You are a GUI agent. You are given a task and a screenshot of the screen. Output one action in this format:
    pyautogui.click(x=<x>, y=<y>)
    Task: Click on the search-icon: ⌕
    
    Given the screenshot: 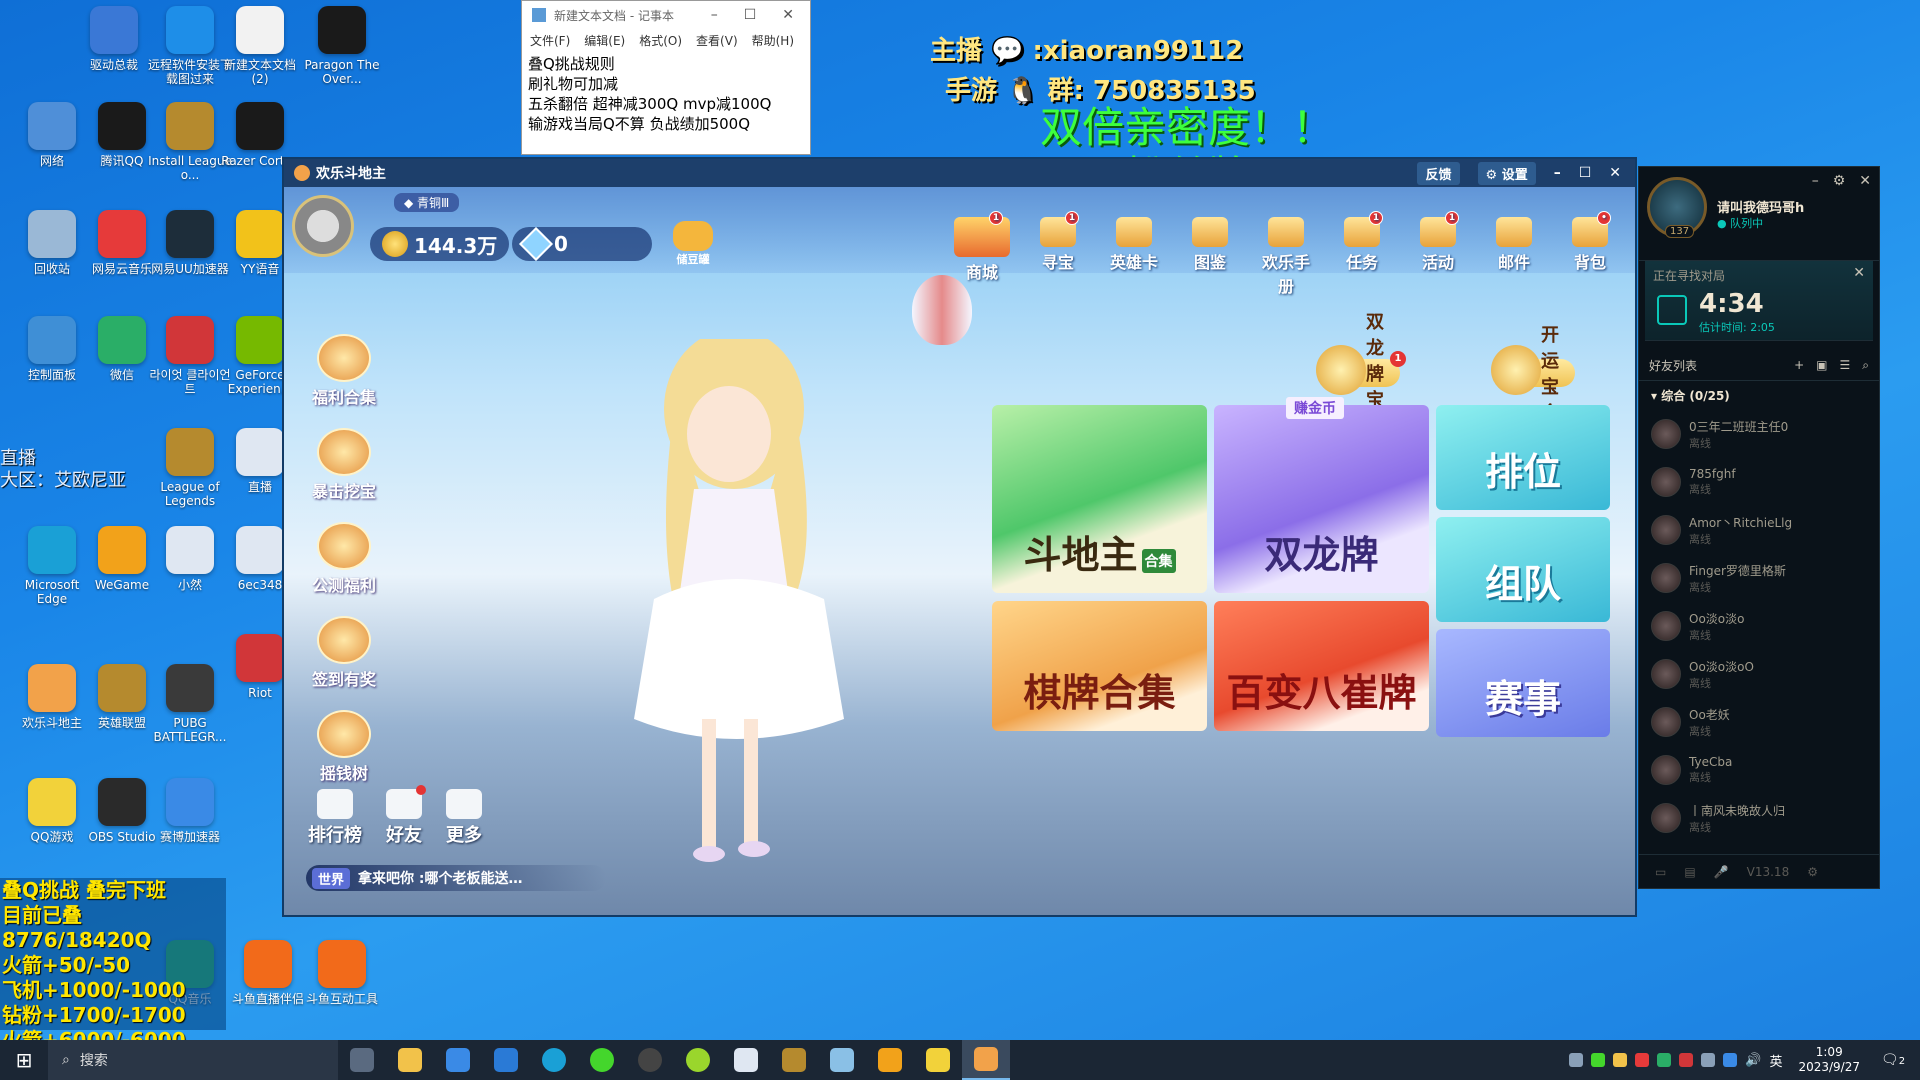 What is the action you would take?
    pyautogui.click(x=1865, y=365)
    